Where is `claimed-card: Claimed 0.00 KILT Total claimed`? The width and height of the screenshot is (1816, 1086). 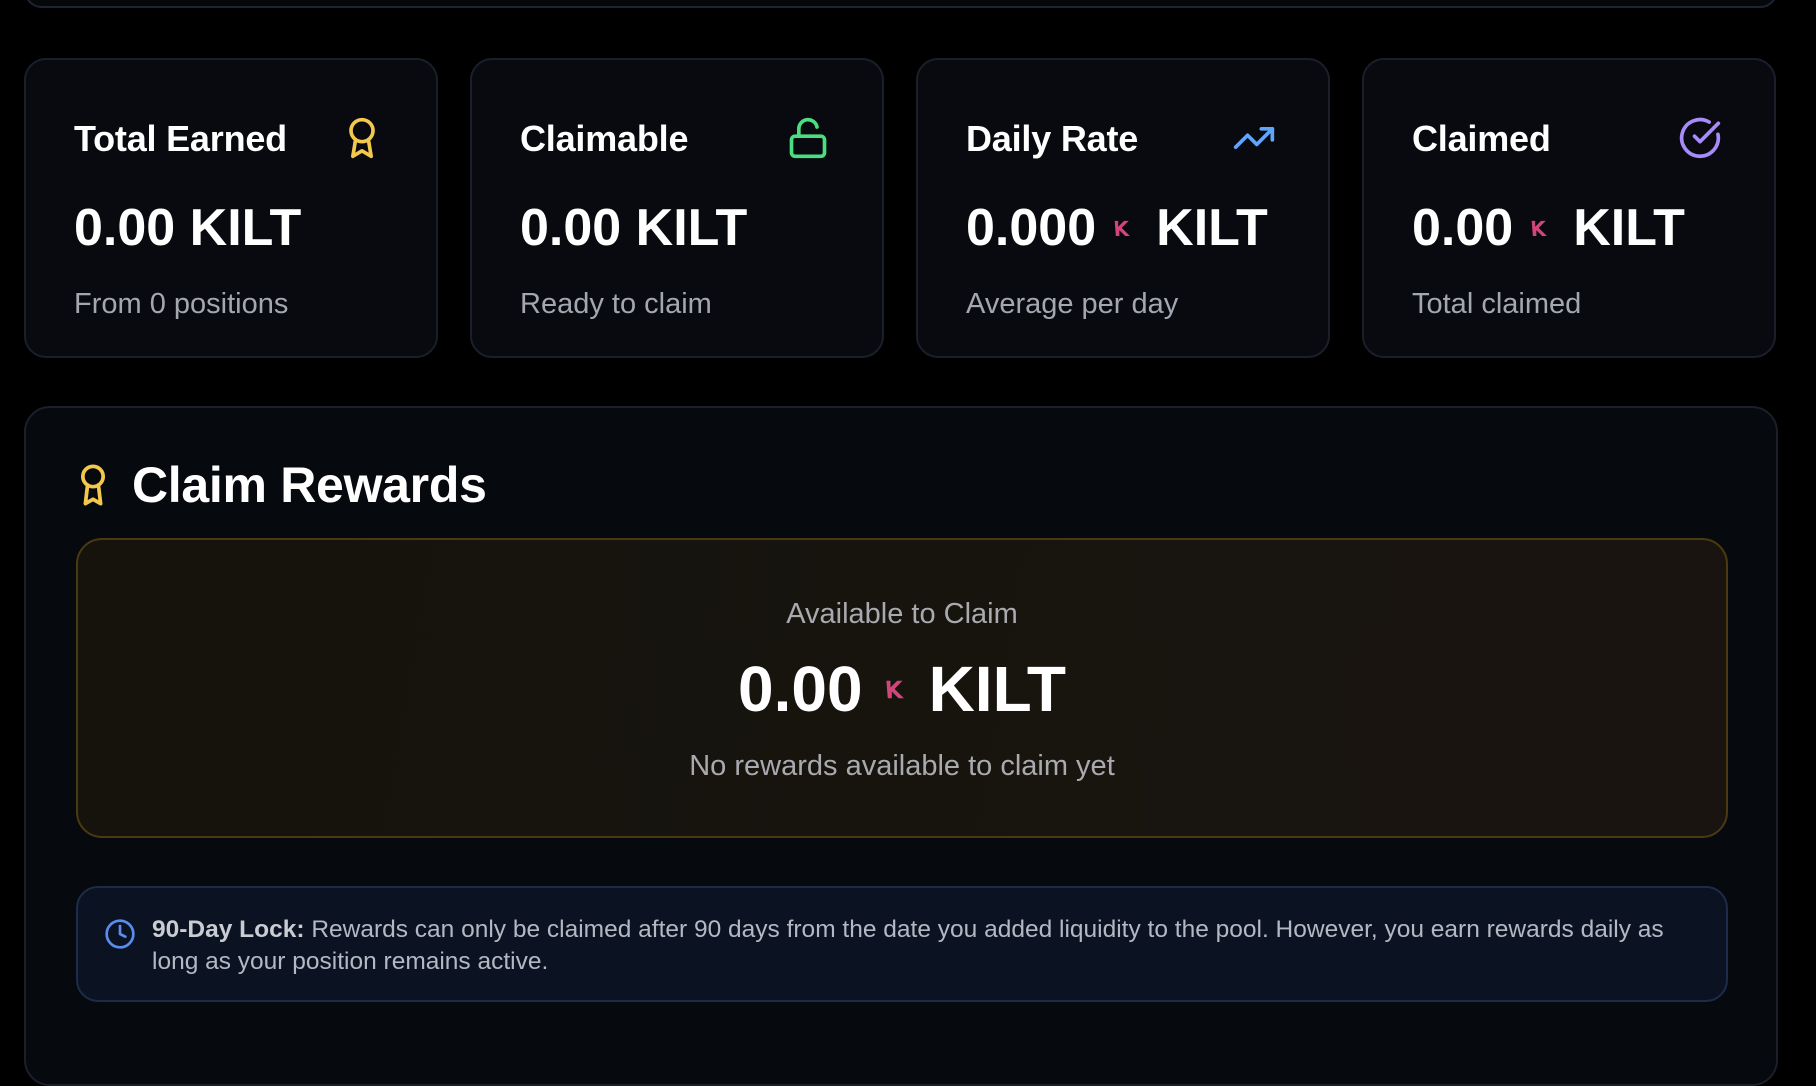
claimed-card: Claimed 0.00 KILT Total claimed is located at coordinates (1569, 208).